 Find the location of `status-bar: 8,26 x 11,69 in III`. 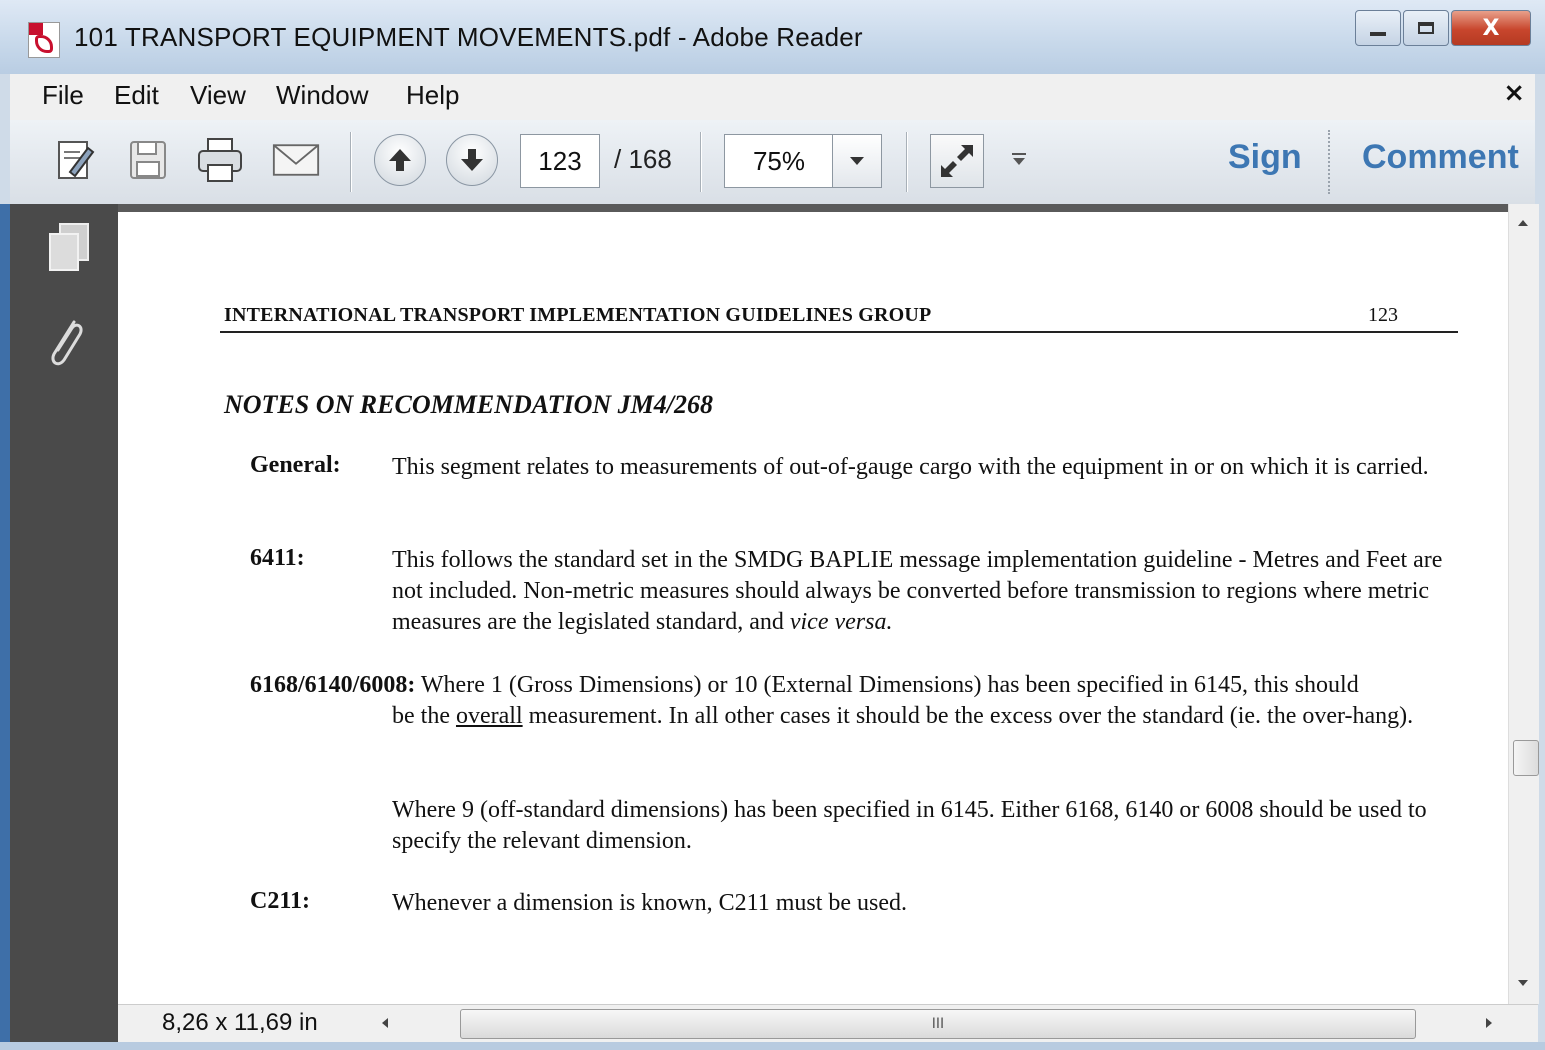

status-bar: 8,26 x 11,69 in III is located at coordinates (828, 1023).